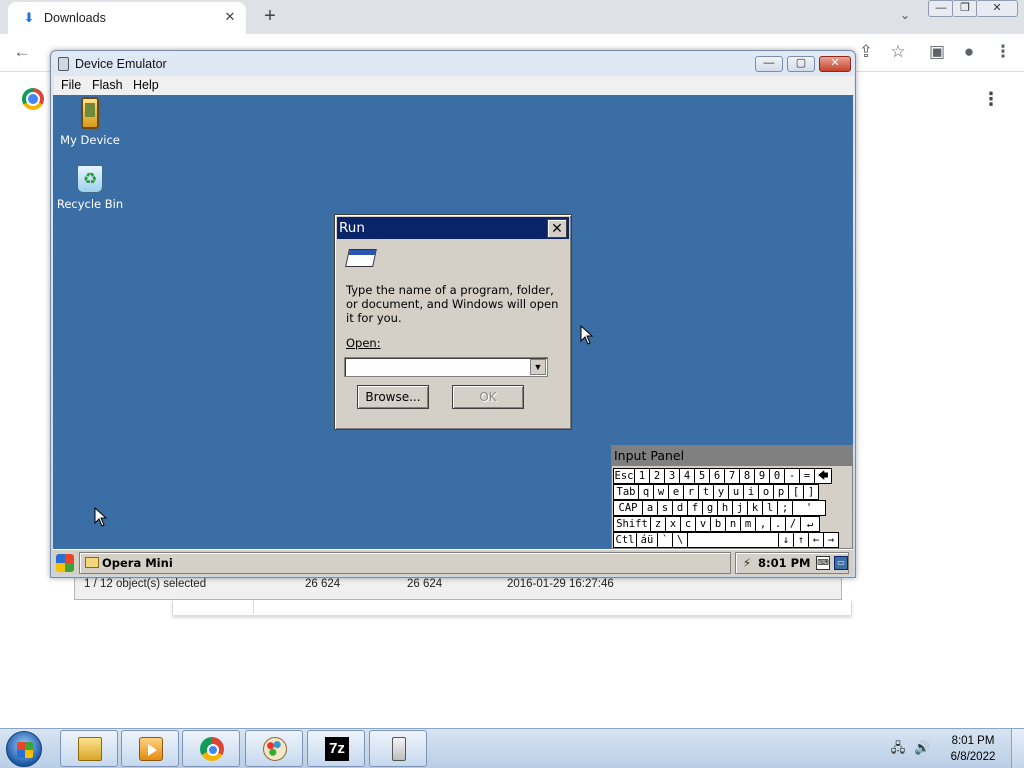 The image size is (1024, 768). What do you see at coordinates (811, 492) in the screenshot?
I see `key: ]` at bounding box center [811, 492].